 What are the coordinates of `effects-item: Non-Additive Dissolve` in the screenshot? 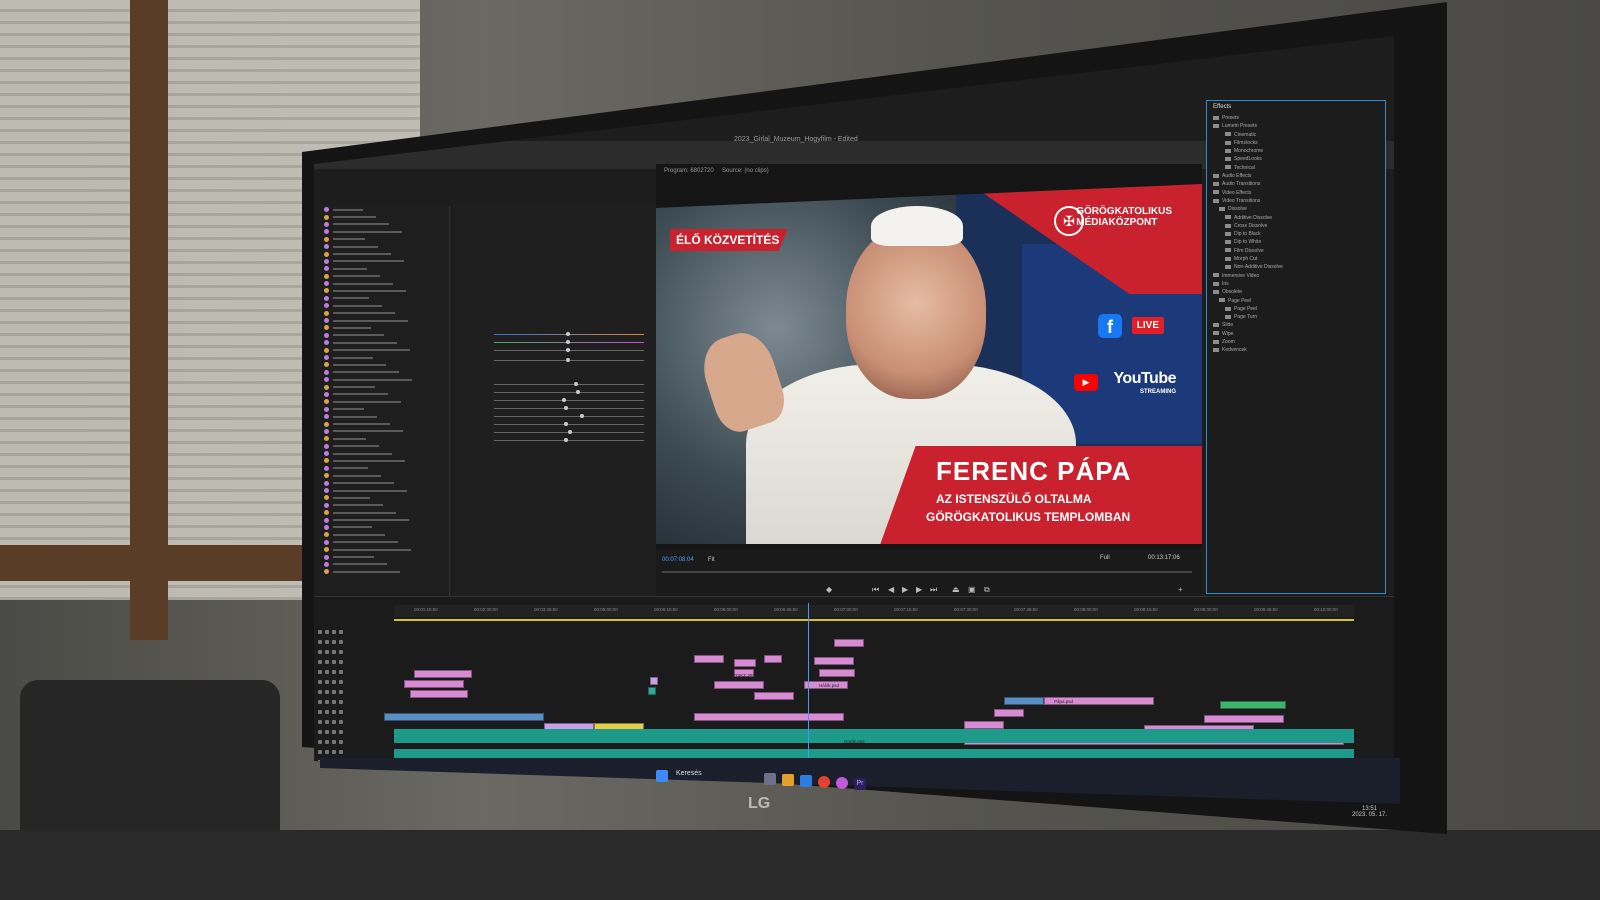 It's located at (1296, 268).